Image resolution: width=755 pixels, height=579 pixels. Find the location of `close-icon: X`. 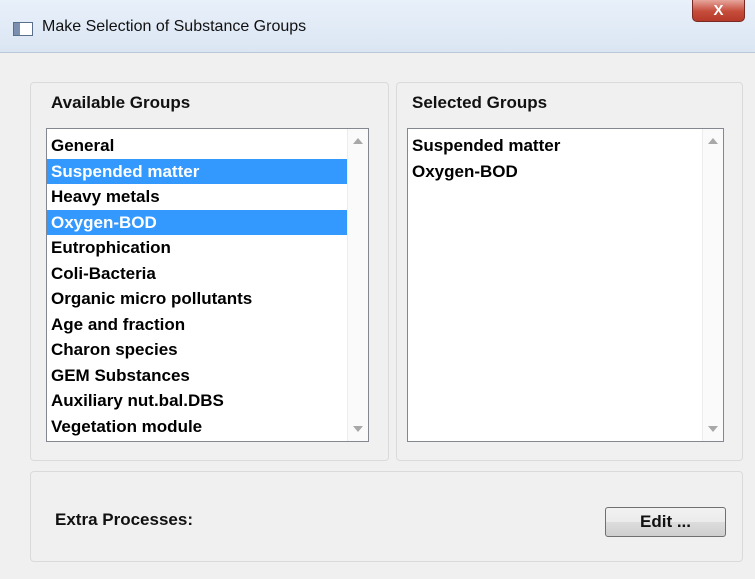

close-icon: X is located at coordinates (718, 10).